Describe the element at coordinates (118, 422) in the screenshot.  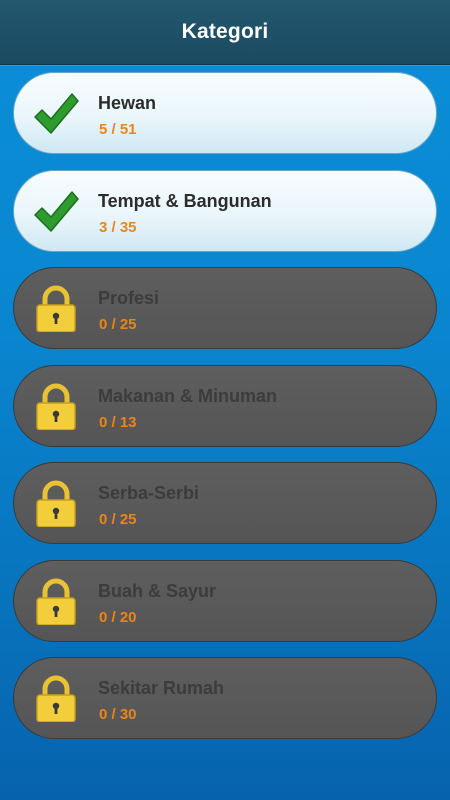
I see `category-progress: 0 / 13` at that location.